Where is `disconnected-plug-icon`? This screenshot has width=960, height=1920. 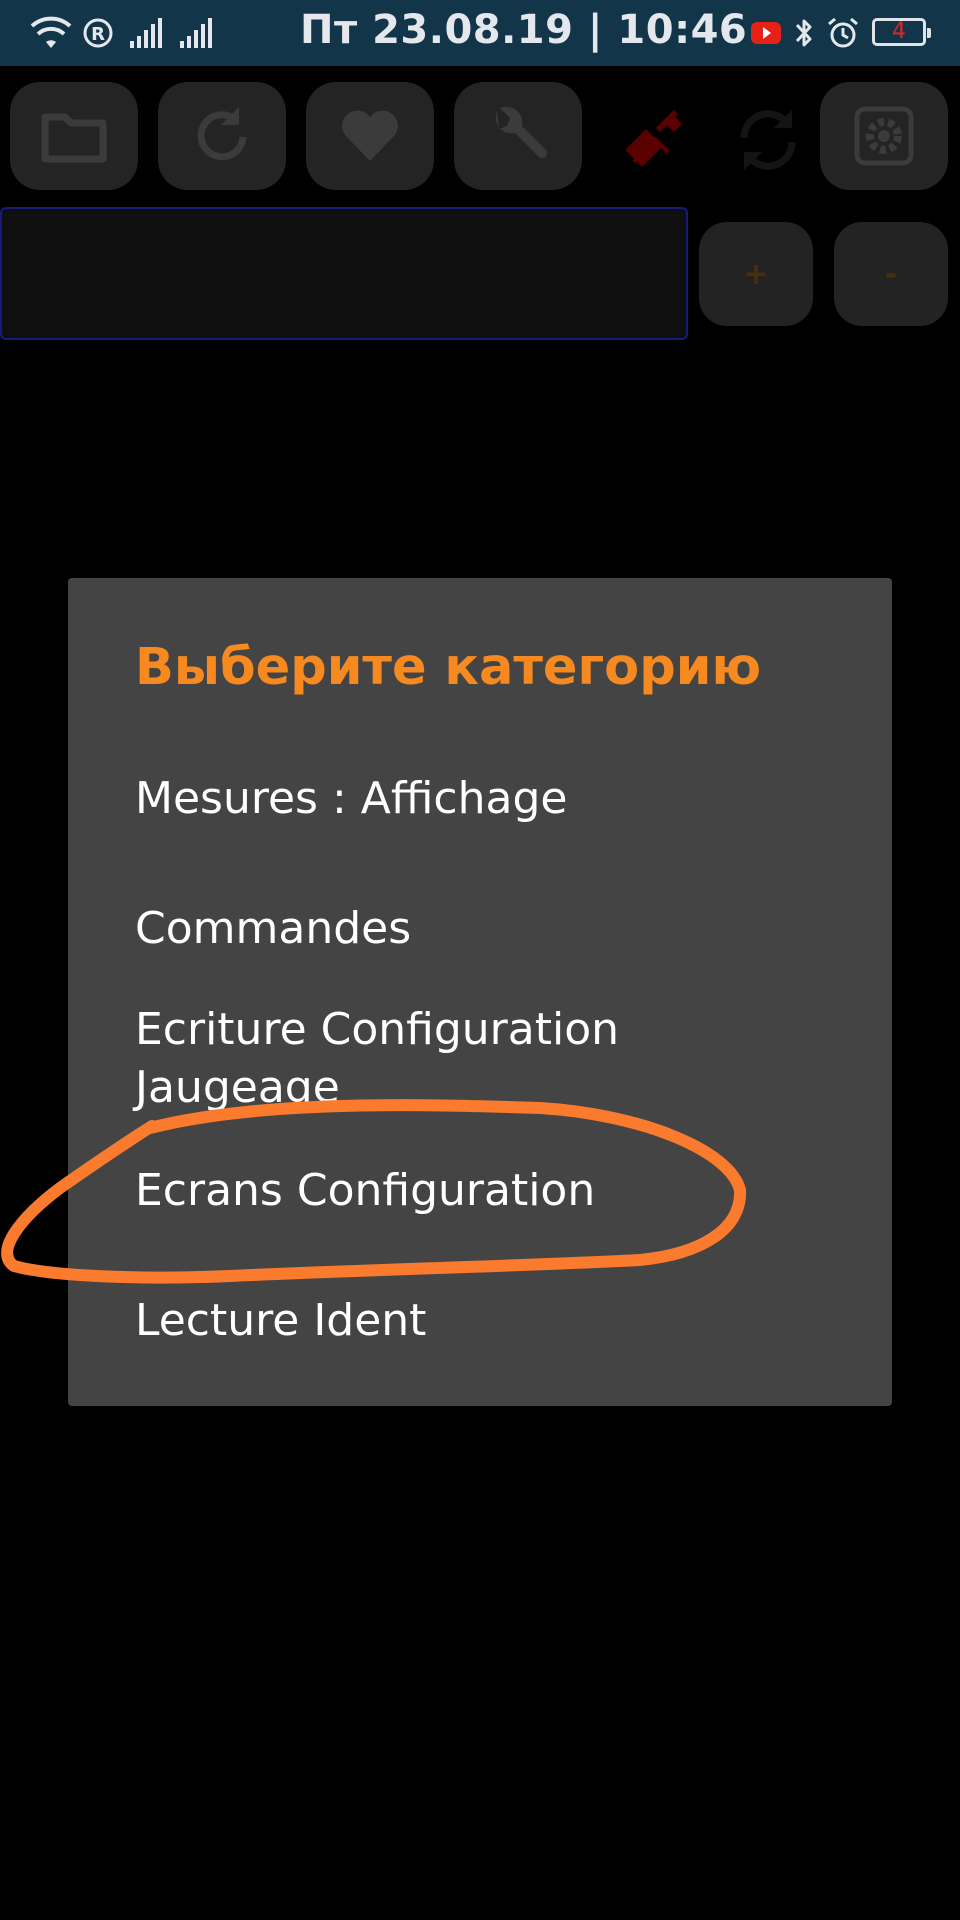 disconnected-plug-icon is located at coordinates (656, 140).